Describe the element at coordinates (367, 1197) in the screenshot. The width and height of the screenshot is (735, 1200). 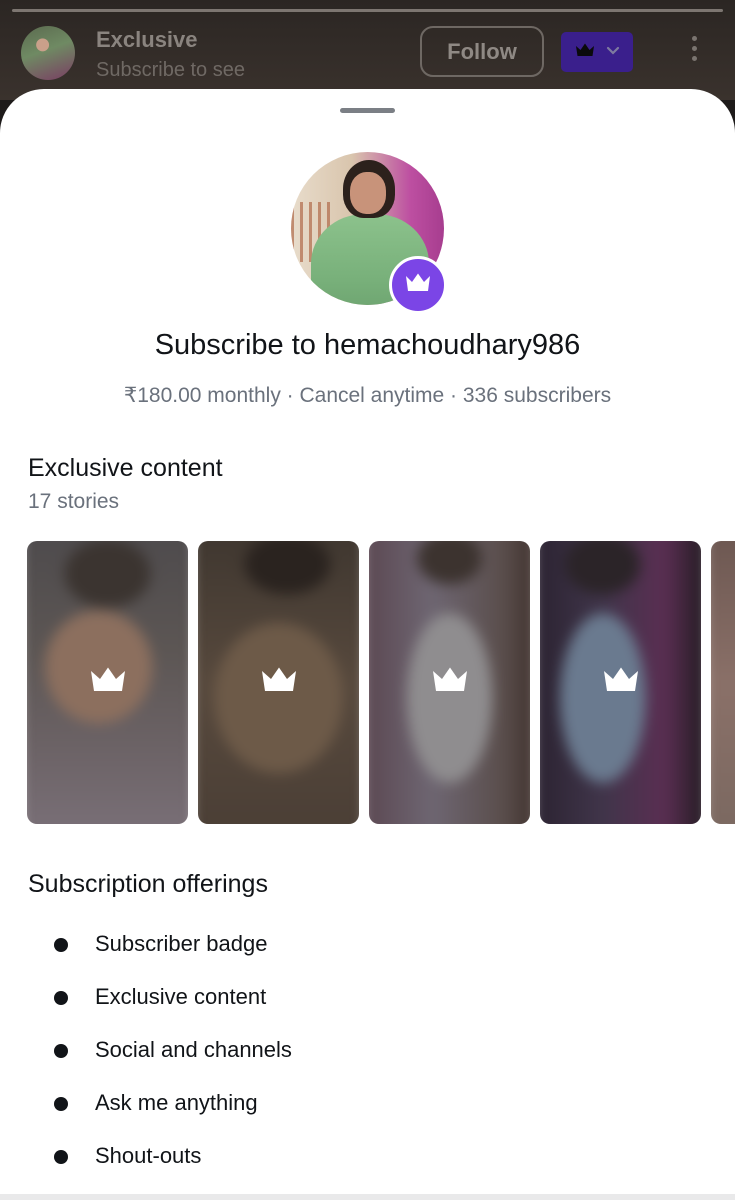
I see `bottom-divider` at that location.